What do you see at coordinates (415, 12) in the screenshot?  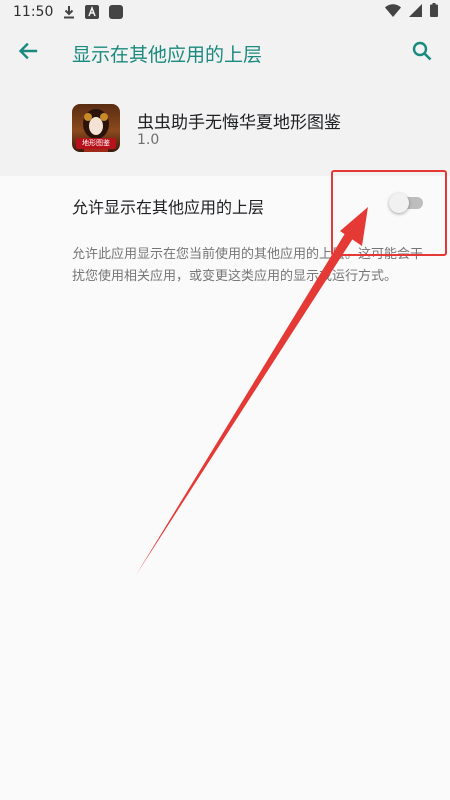 I see `signal-icon` at bounding box center [415, 12].